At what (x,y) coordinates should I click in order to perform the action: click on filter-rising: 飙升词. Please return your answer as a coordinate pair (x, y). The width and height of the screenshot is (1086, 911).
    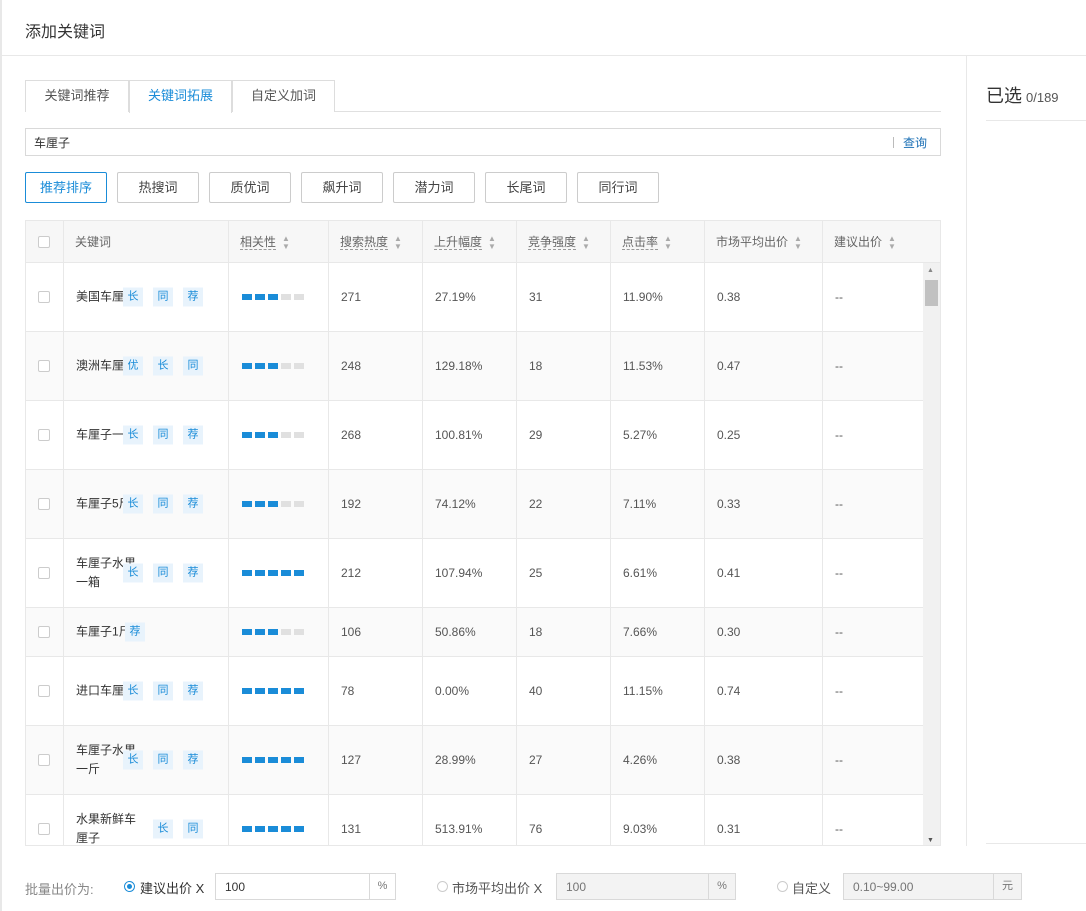
    Looking at the image, I should click on (342, 187).